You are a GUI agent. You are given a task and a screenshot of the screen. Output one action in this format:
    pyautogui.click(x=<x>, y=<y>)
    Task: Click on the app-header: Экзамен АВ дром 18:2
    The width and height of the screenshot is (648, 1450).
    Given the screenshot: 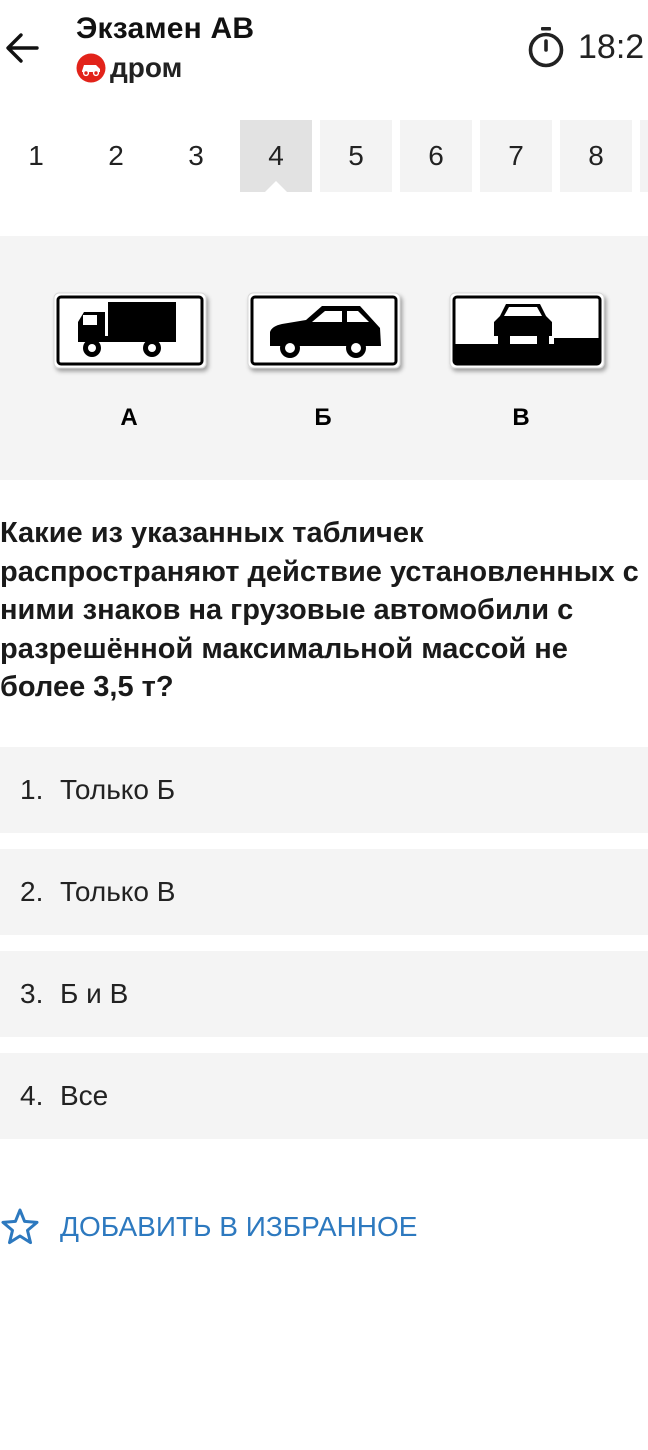 What is the action you would take?
    pyautogui.click(x=324, y=52)
    